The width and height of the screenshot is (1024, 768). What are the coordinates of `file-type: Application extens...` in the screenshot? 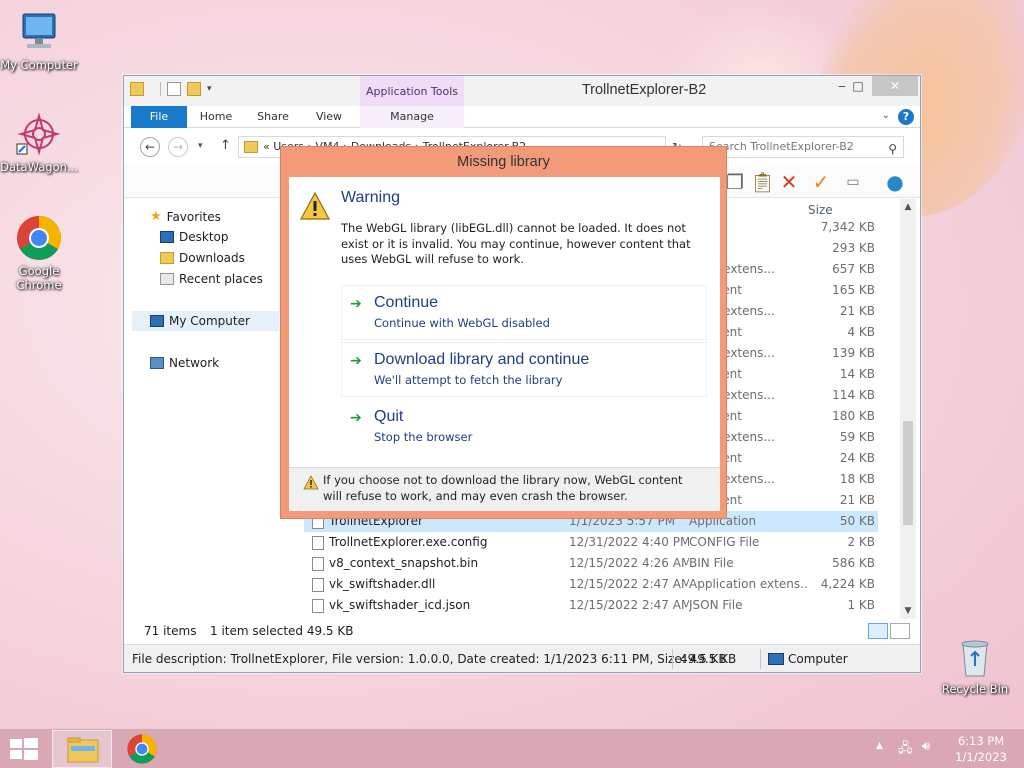 It's located at (748, 584).